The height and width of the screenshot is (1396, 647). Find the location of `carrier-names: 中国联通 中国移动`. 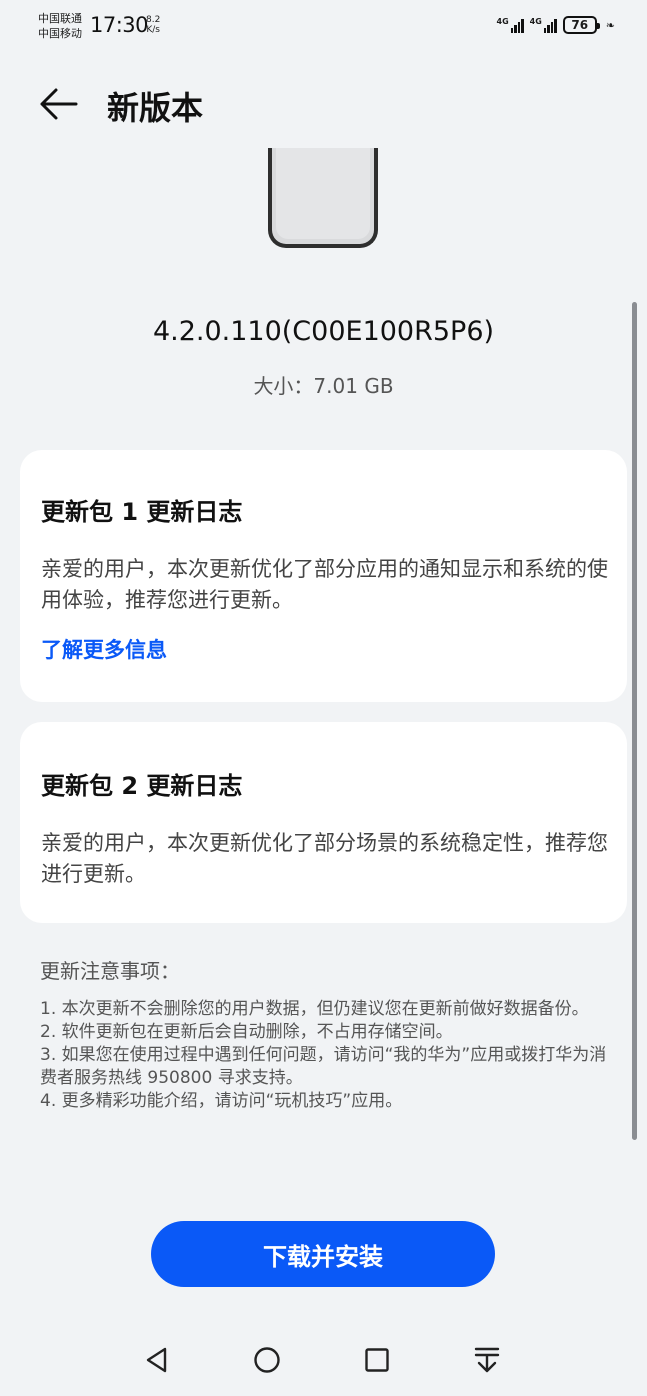

carrier-names: 中国联通 中国移动 is located at coordinates (60, 26).